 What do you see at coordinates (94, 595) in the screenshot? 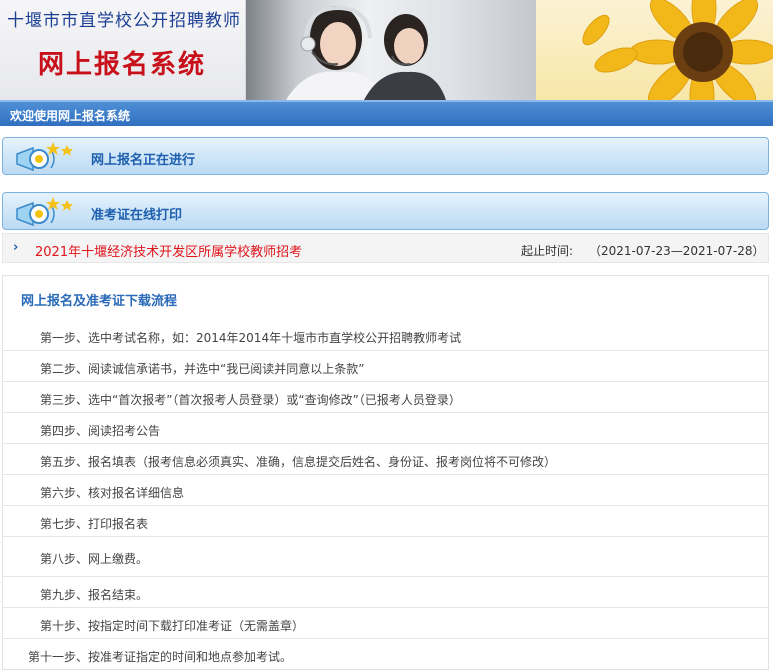
I see `process-step-text: 第九步、报名结束。` at bounding box center [94, 595].